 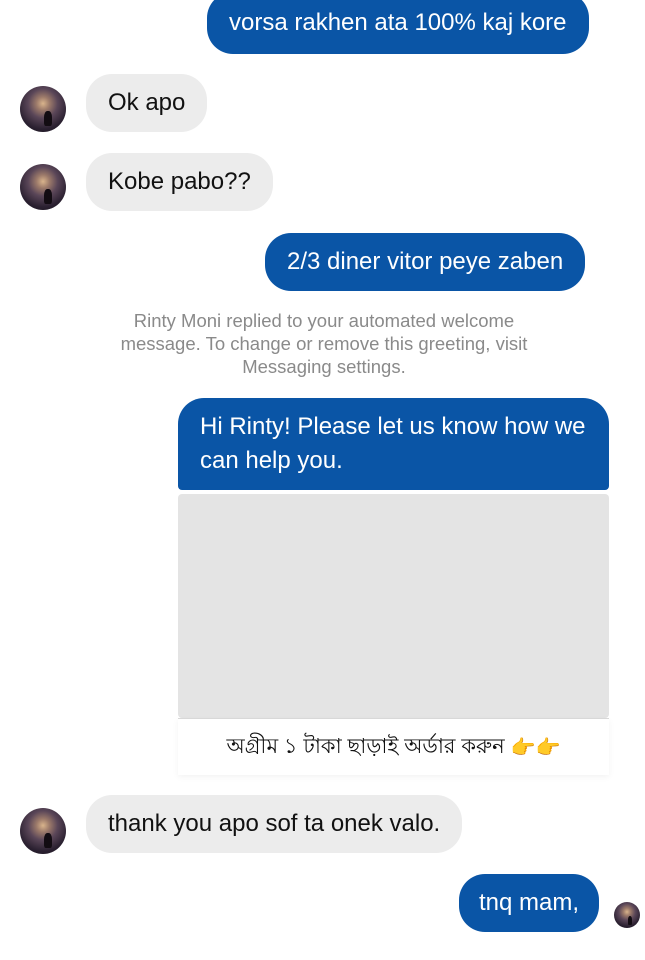 I want to click on message-text: thank you apo sof ta onek valo., so click(x=274, y=823).